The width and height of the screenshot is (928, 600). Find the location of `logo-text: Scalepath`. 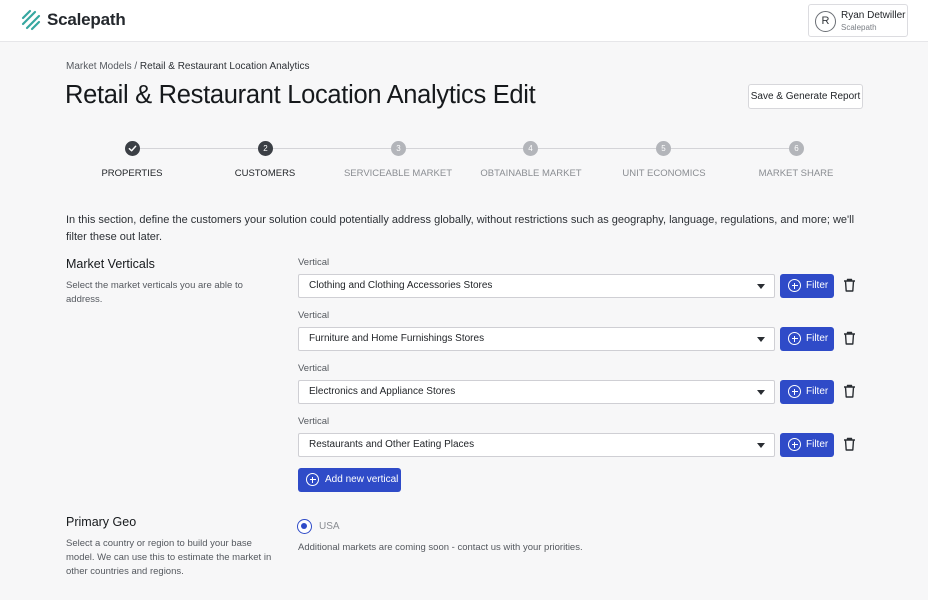

logo-text: Scalepath is located at coordinates (86, 19).